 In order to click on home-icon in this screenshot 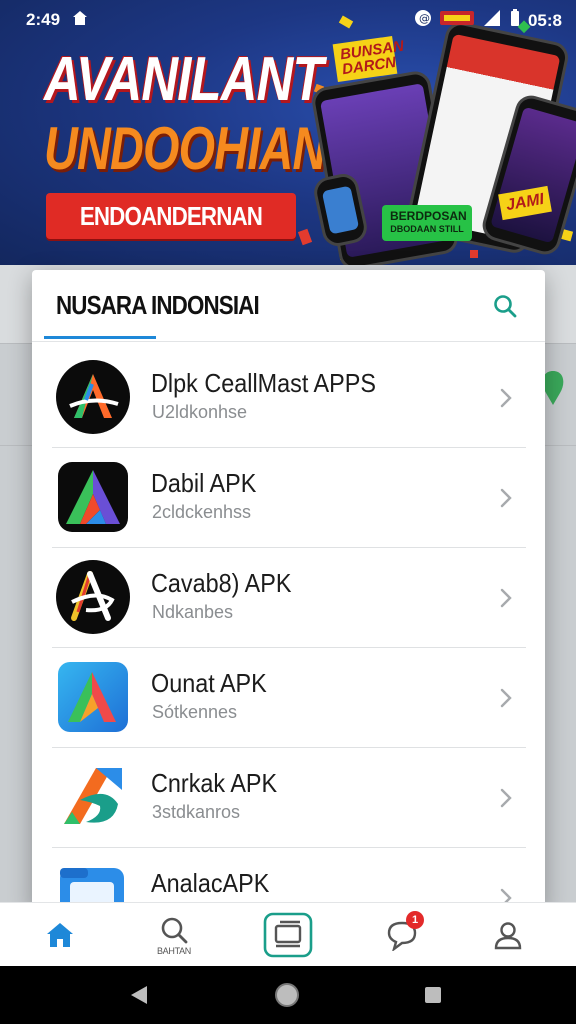, I will do `click(60, 935)`.